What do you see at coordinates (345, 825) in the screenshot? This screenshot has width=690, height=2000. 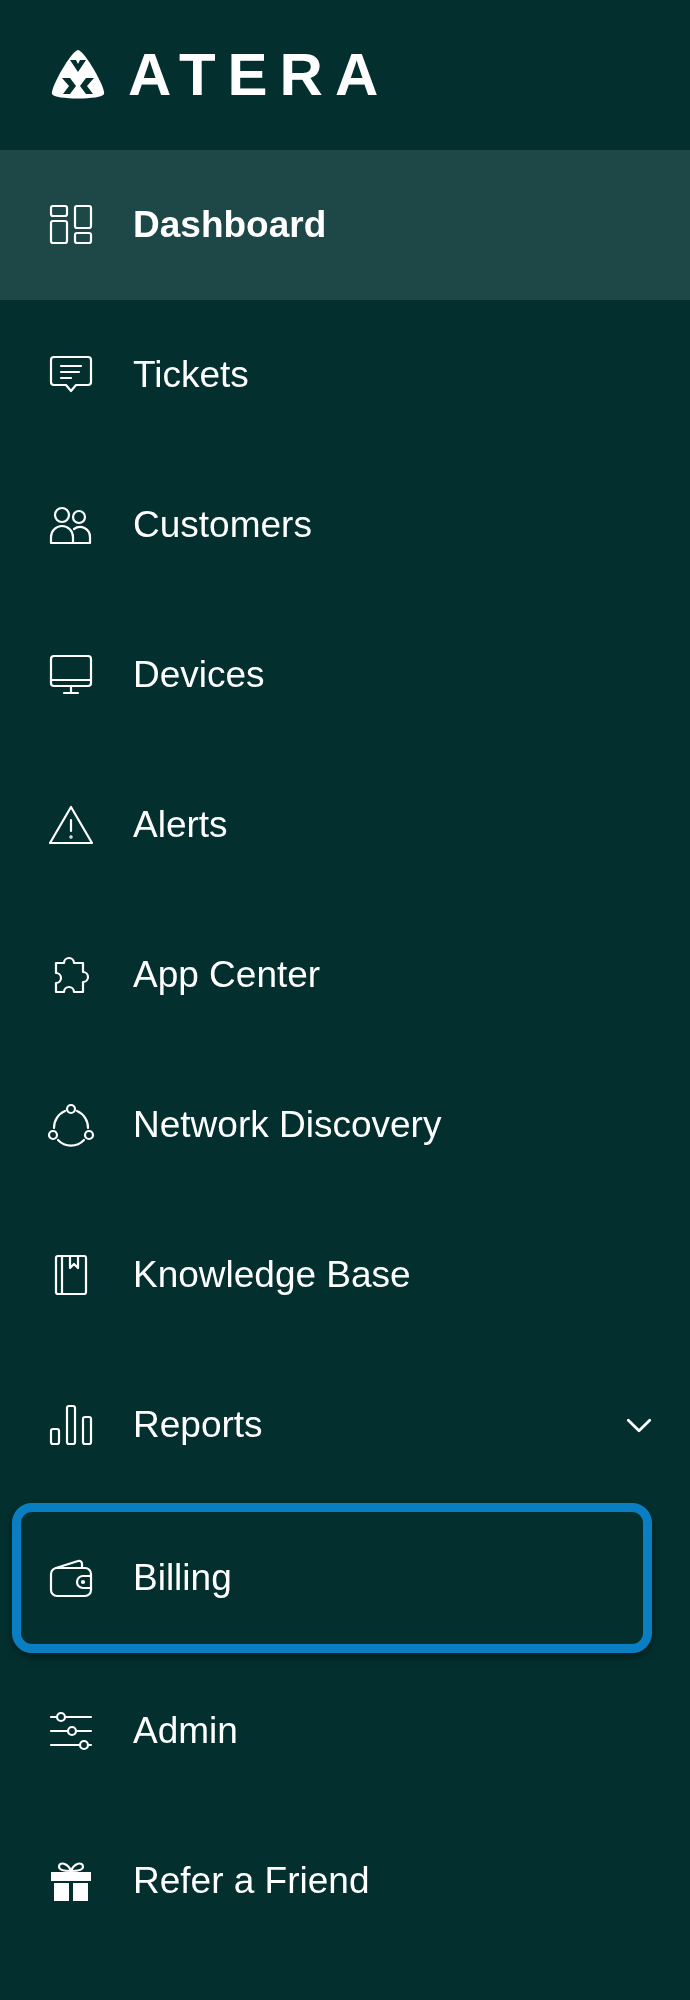 I see `nav-item: Alerts` at bounding box center [345, 825].